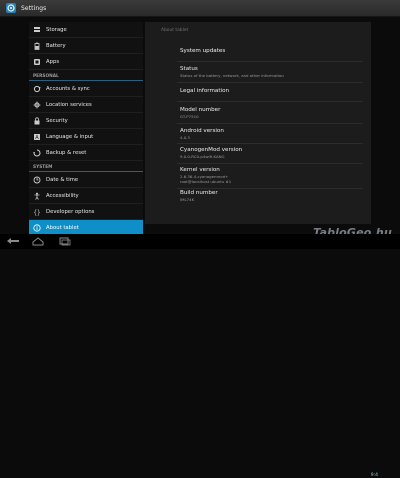  Describe the element at coordinates (37, 104) in the screenshot. I see `location-icon` at that location.